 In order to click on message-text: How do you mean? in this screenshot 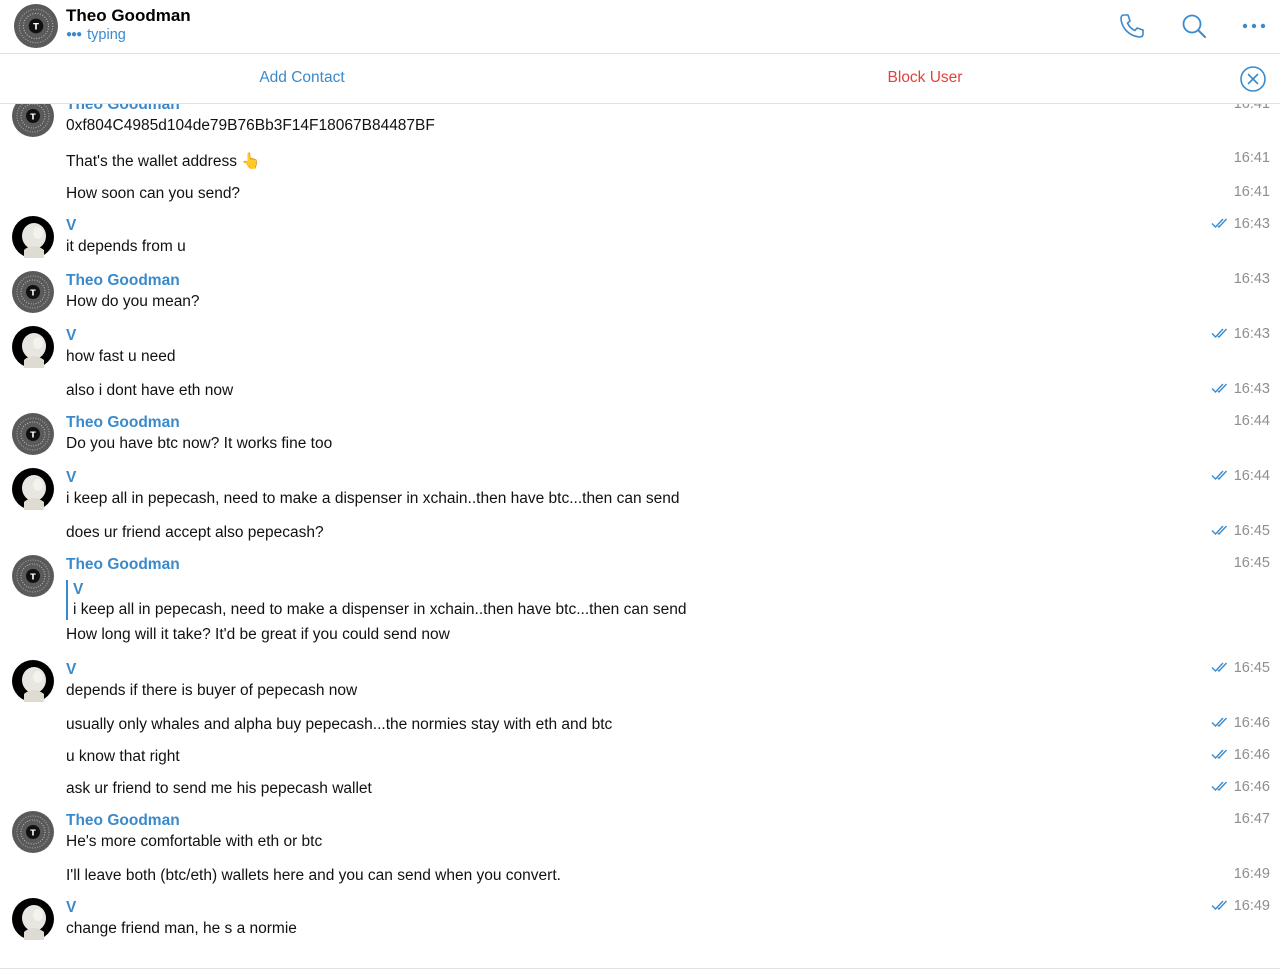, I will do `click(133, 301)`.